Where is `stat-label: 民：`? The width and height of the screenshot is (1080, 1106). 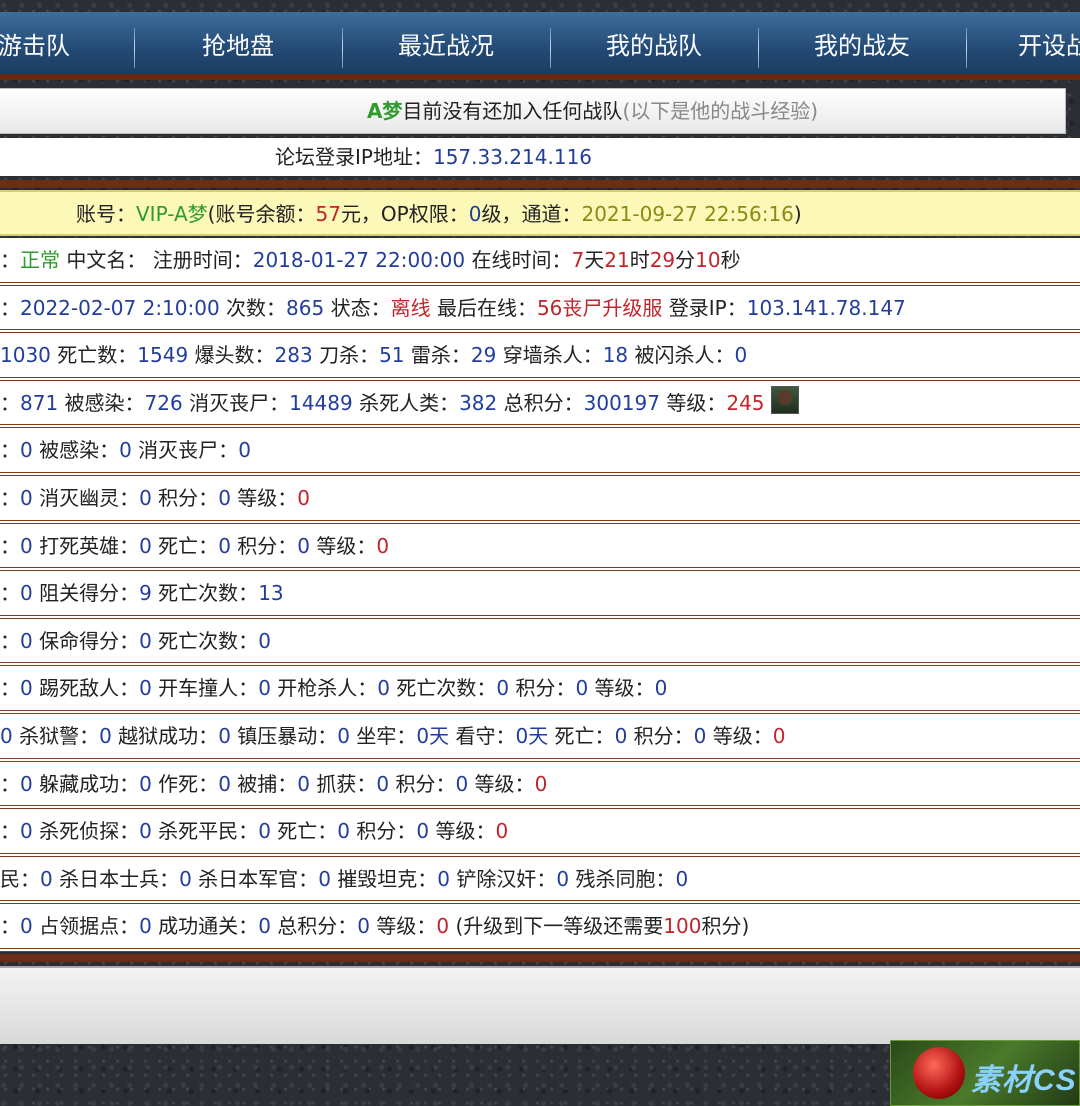 stat-label: 民： is located at coordinates (20, 878).